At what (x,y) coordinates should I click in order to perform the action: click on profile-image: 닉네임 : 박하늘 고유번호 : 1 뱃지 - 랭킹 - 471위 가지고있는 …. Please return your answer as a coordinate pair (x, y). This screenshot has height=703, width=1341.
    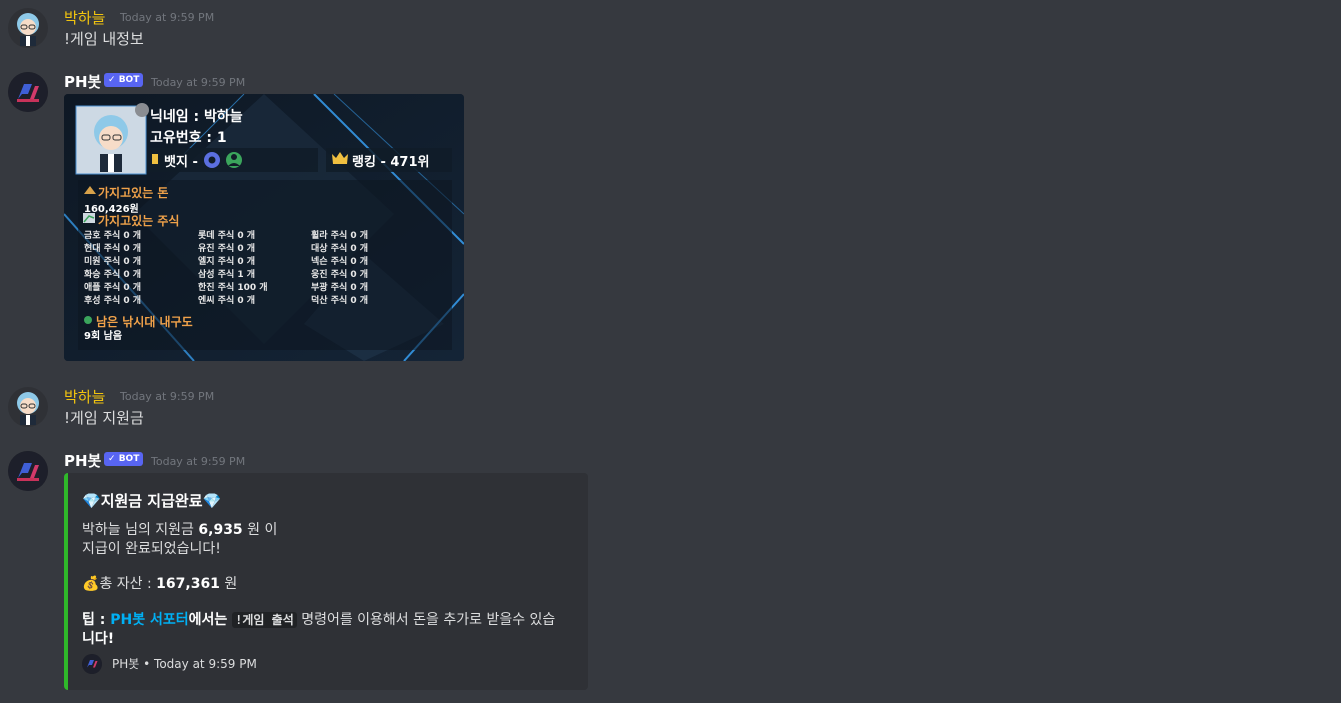
    Looking at the image, I should click on (264, 227).